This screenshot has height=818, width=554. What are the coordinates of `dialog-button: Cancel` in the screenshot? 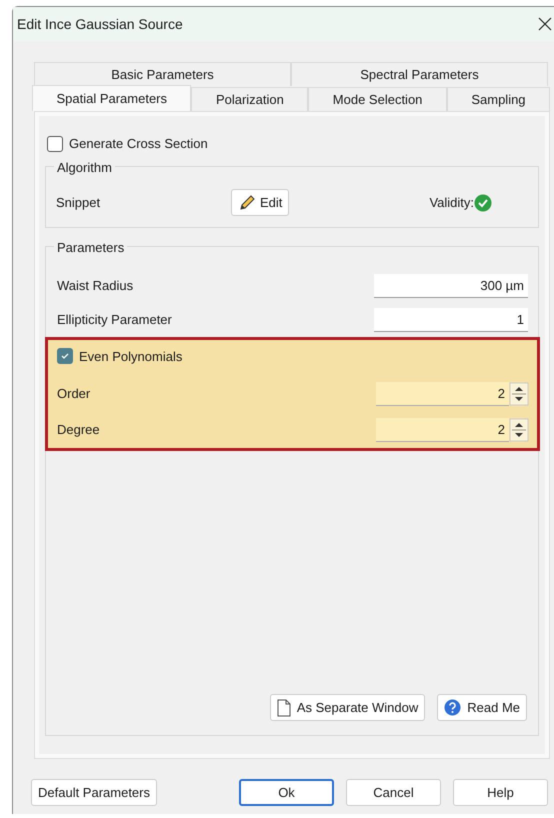 It's located at (393, 792).